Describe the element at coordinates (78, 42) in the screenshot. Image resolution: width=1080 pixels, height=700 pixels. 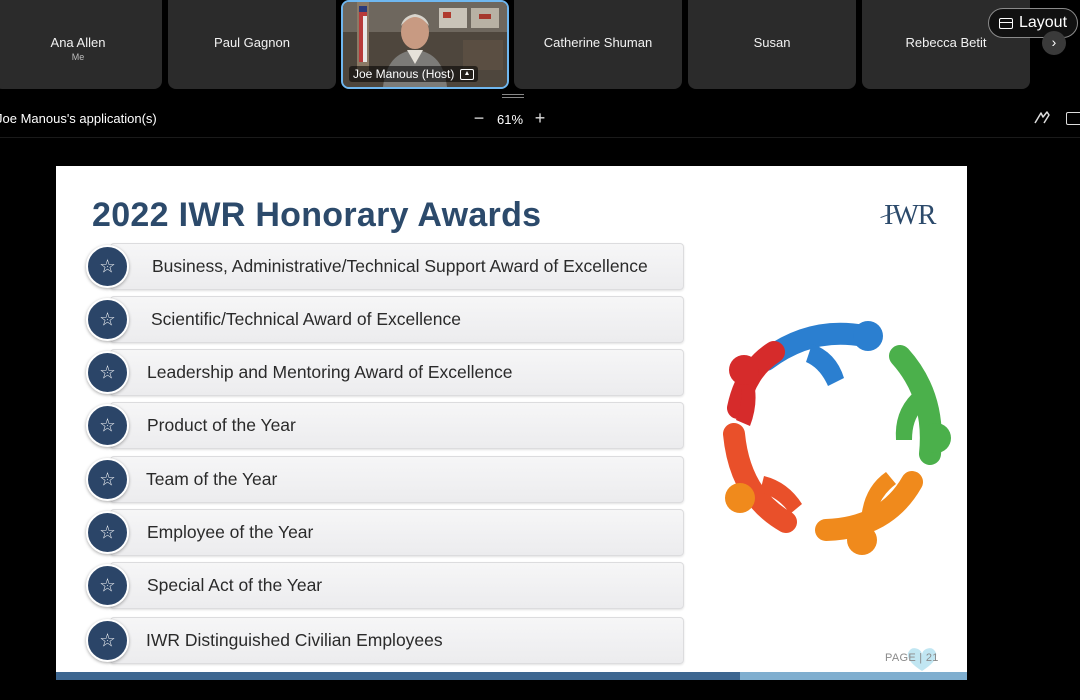
I see `participant-name: Ana Allen` at that location.